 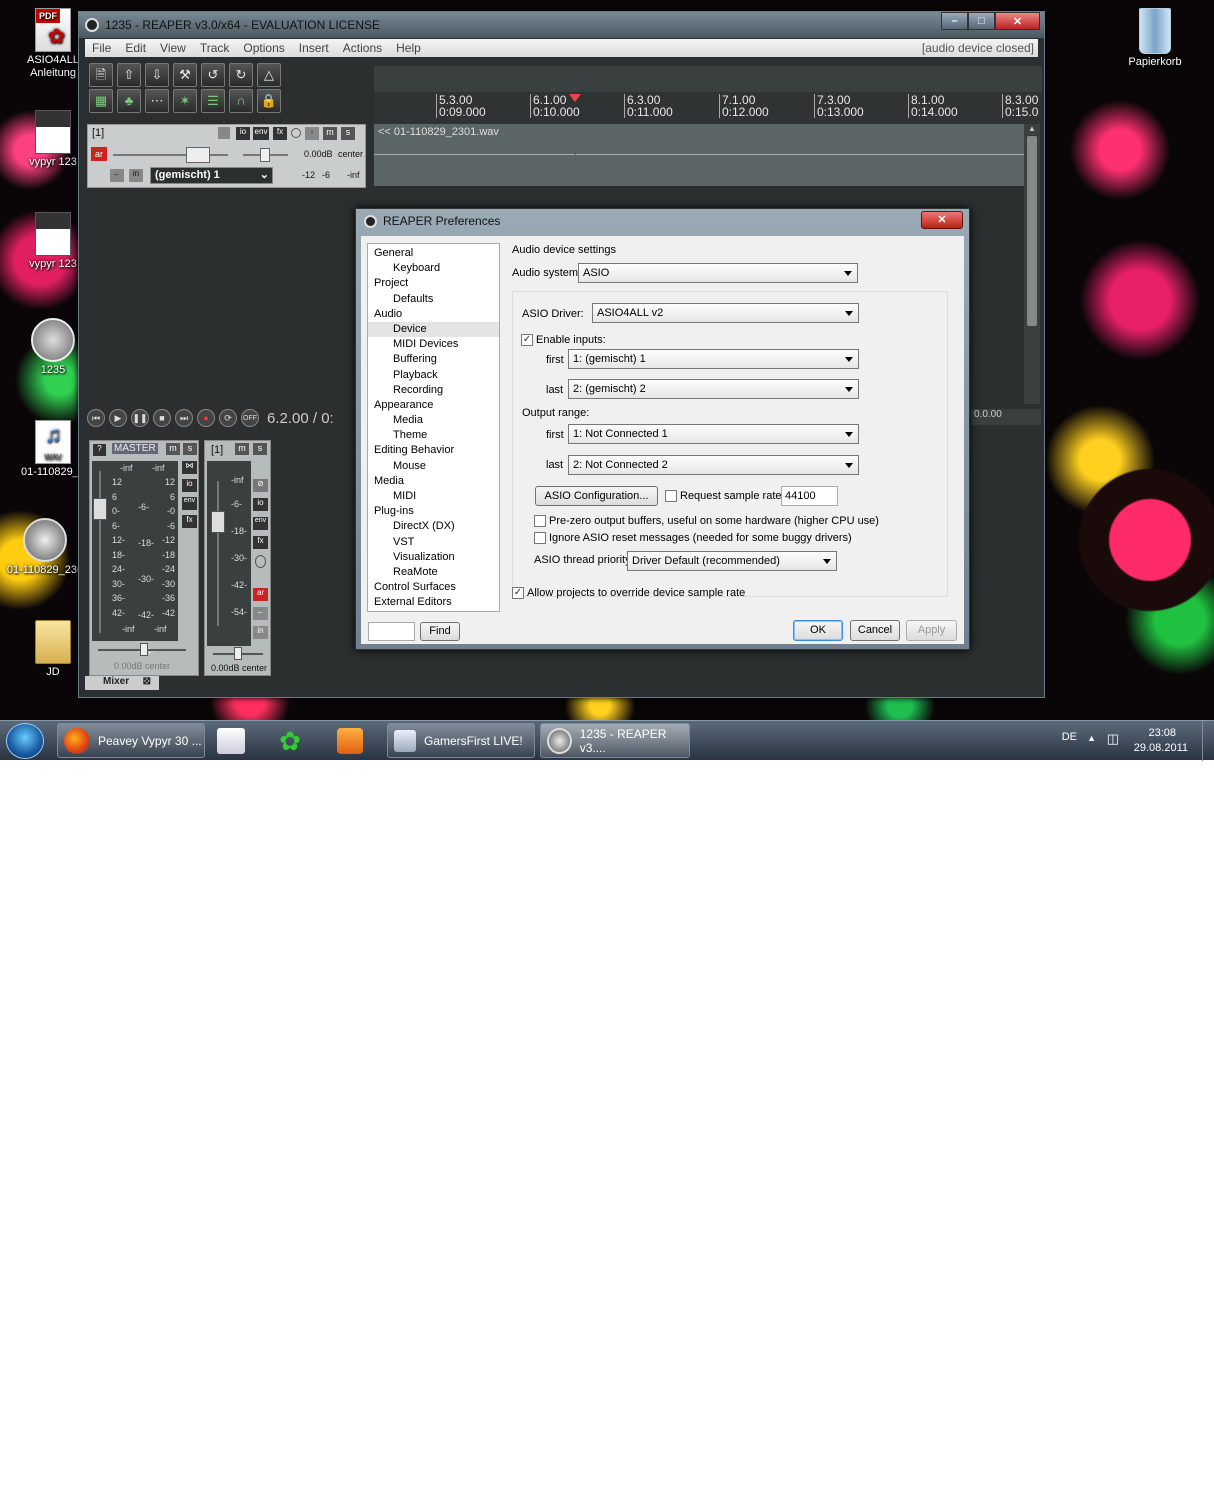 I want to click on nav-item-vst: VST, so click(x=433, y=542).